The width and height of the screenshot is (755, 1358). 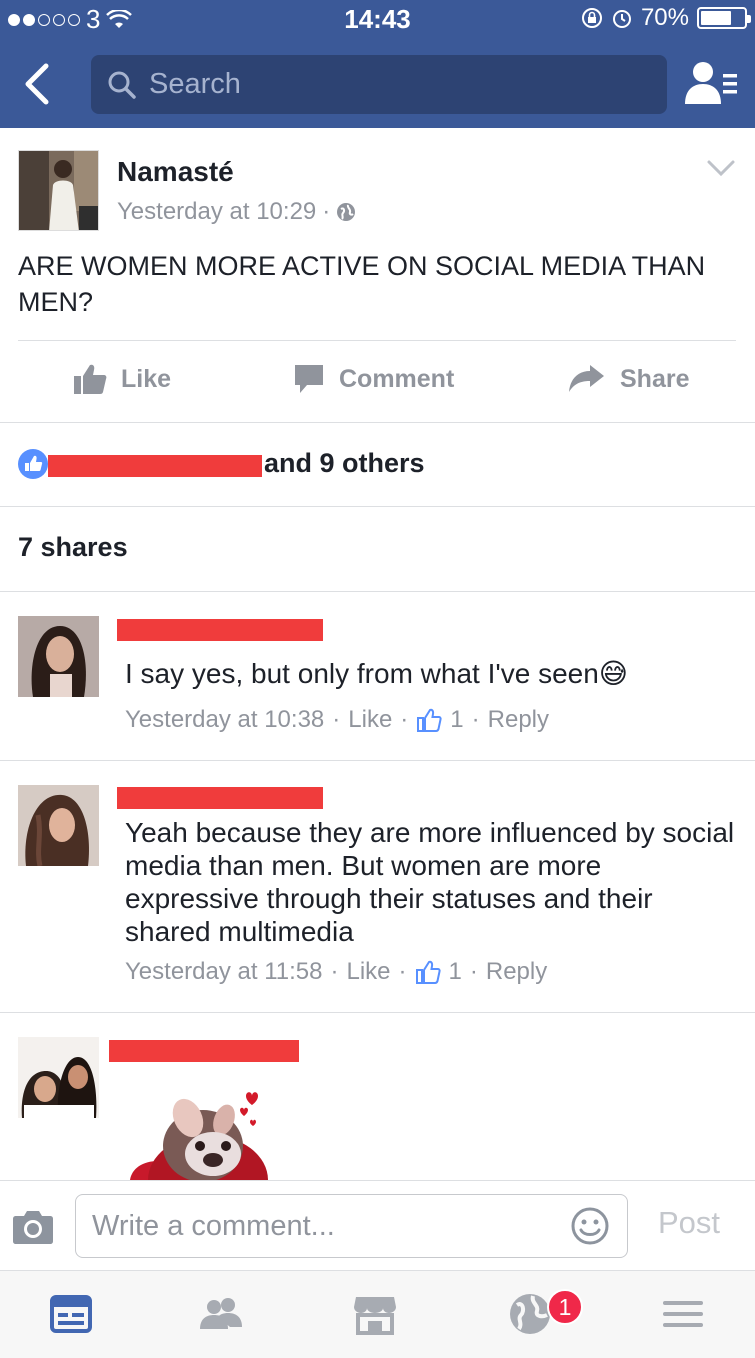 I want to click on reactions-summary: and 9 others, so click(x=377, y=464).